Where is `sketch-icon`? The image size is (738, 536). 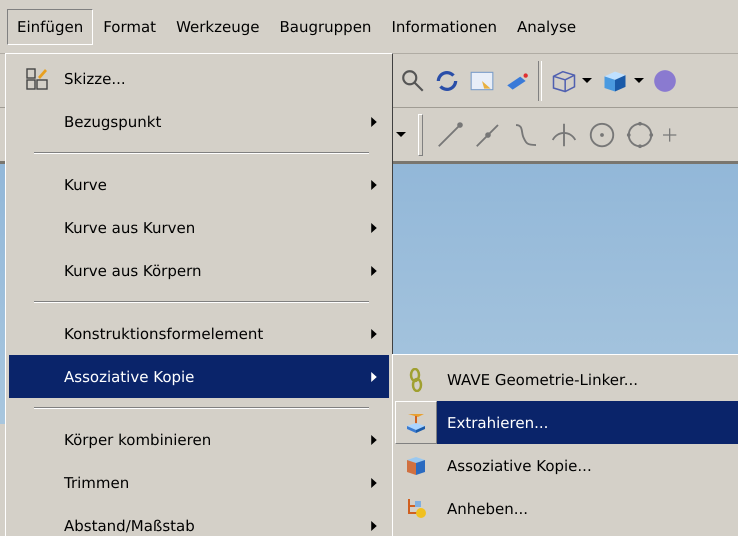
sketch-icon is located at coordinates (36, 78).